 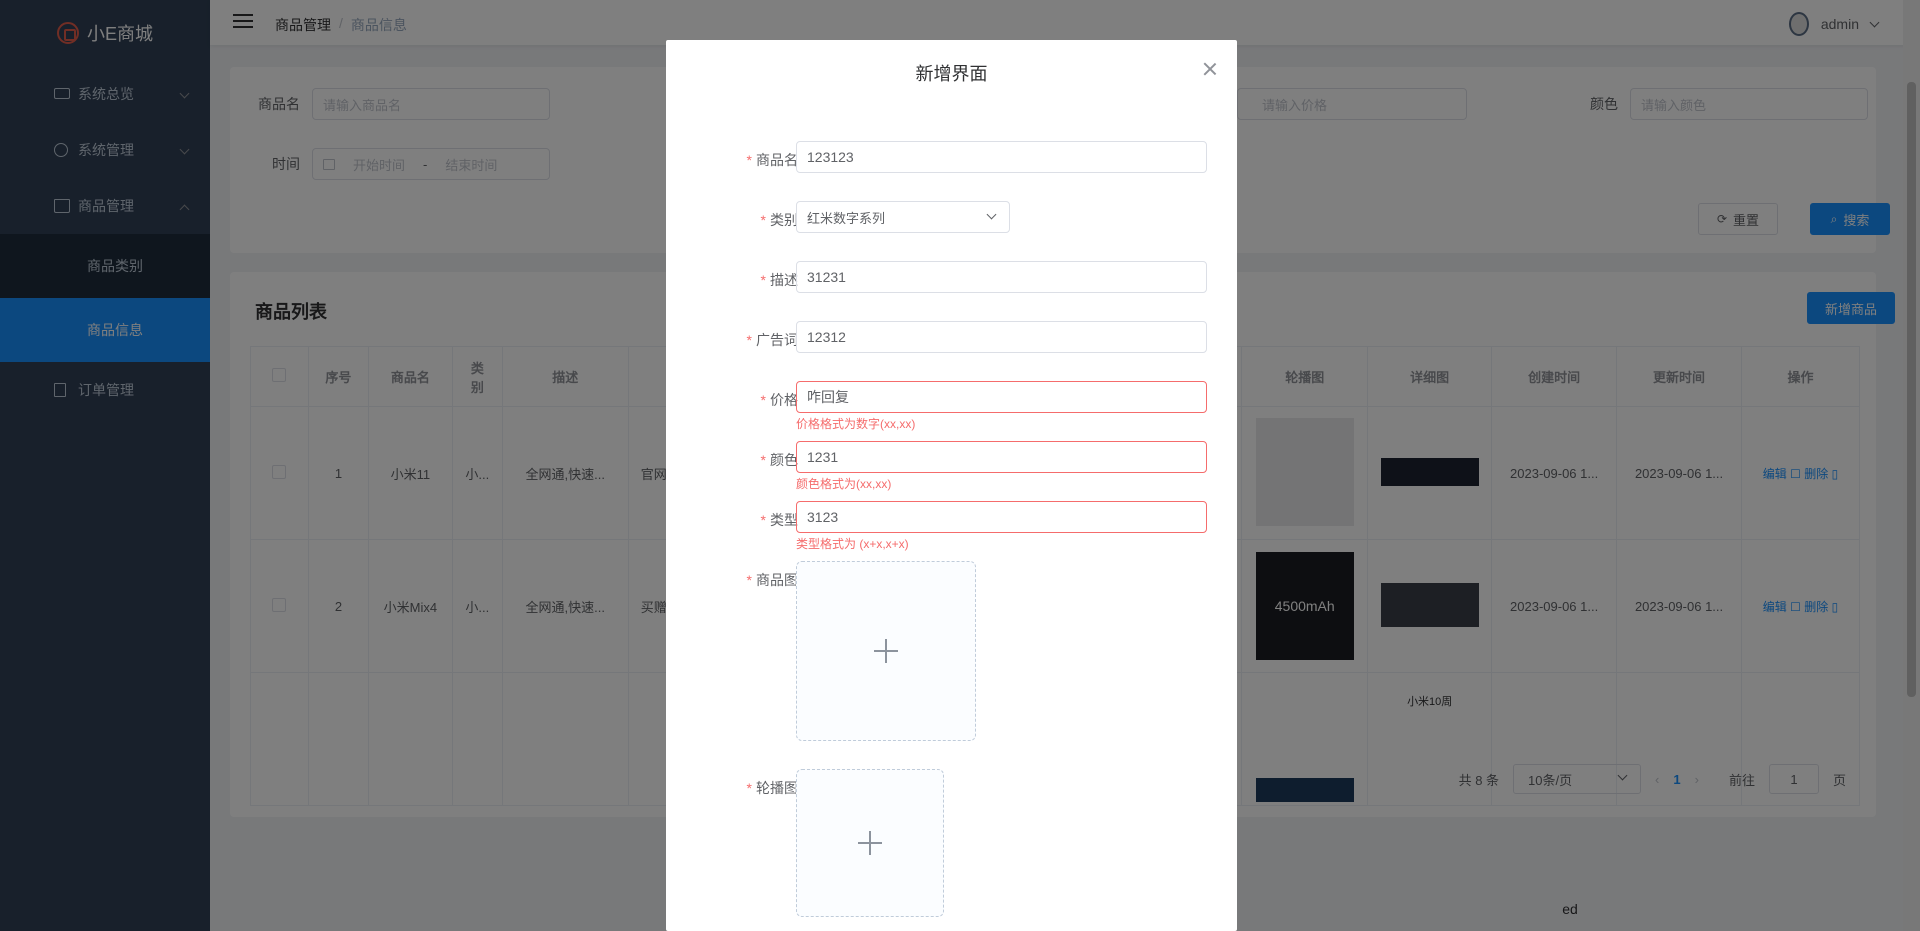 I want to click on ad-slogan-input: 12312, so click(x=1001, y=337).